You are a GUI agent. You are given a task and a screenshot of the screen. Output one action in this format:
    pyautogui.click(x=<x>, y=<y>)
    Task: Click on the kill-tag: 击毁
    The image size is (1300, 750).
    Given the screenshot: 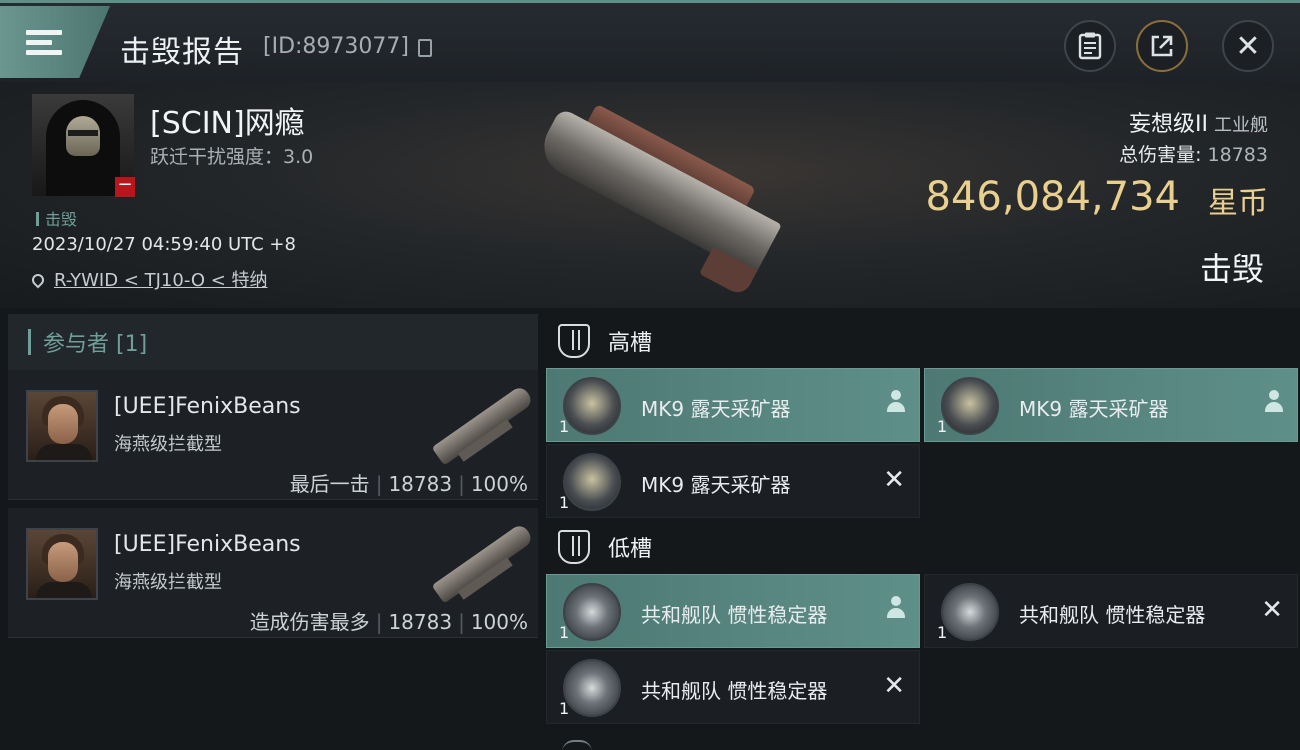 What is the action you would take?
    pyautogui.click(x=56, y=218)
    